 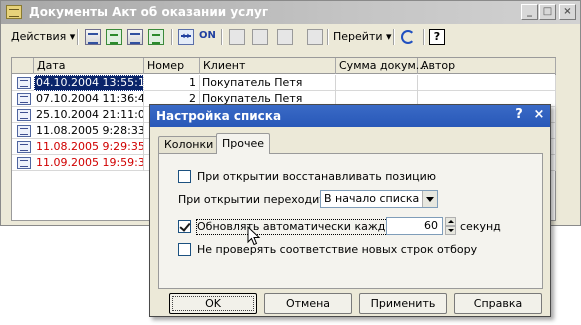 What do you see at coordinates (350, 116) in the screenshot?
I see `dialog-title-bar: Настройка списка ? ×` at bounding box center [350, 116].